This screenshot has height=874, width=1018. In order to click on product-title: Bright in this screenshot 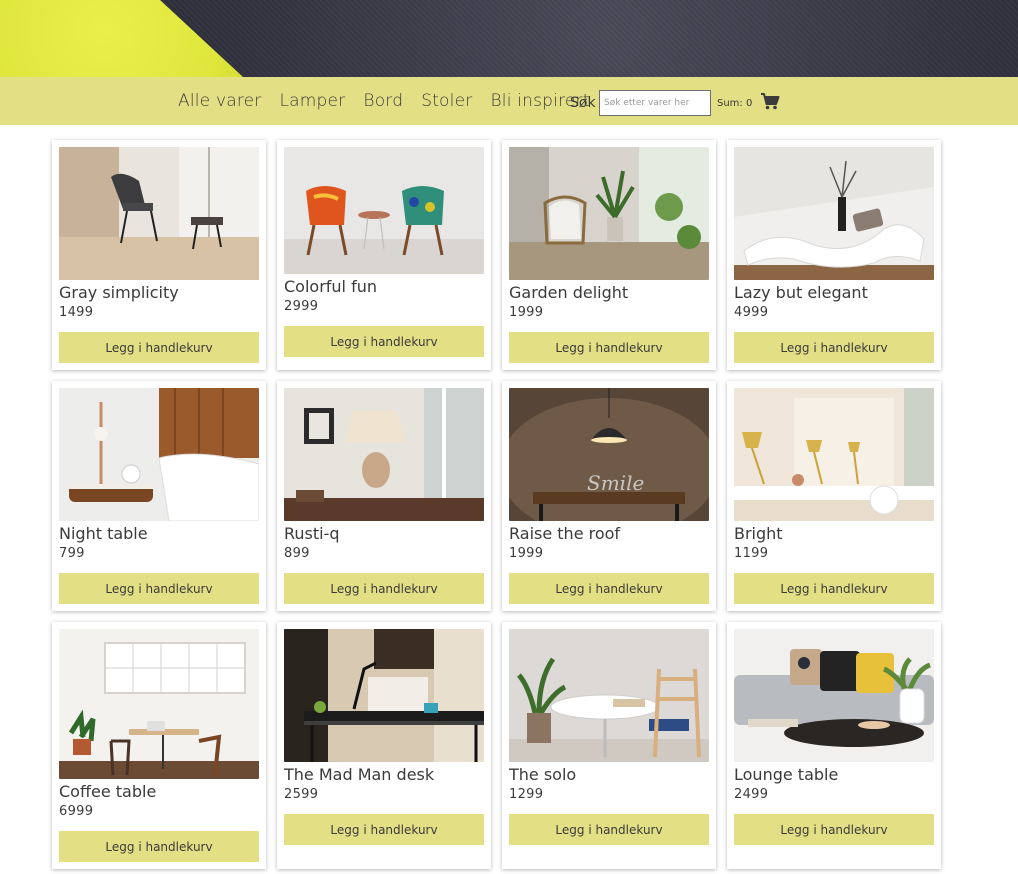, I will do `click(758, 533)`.